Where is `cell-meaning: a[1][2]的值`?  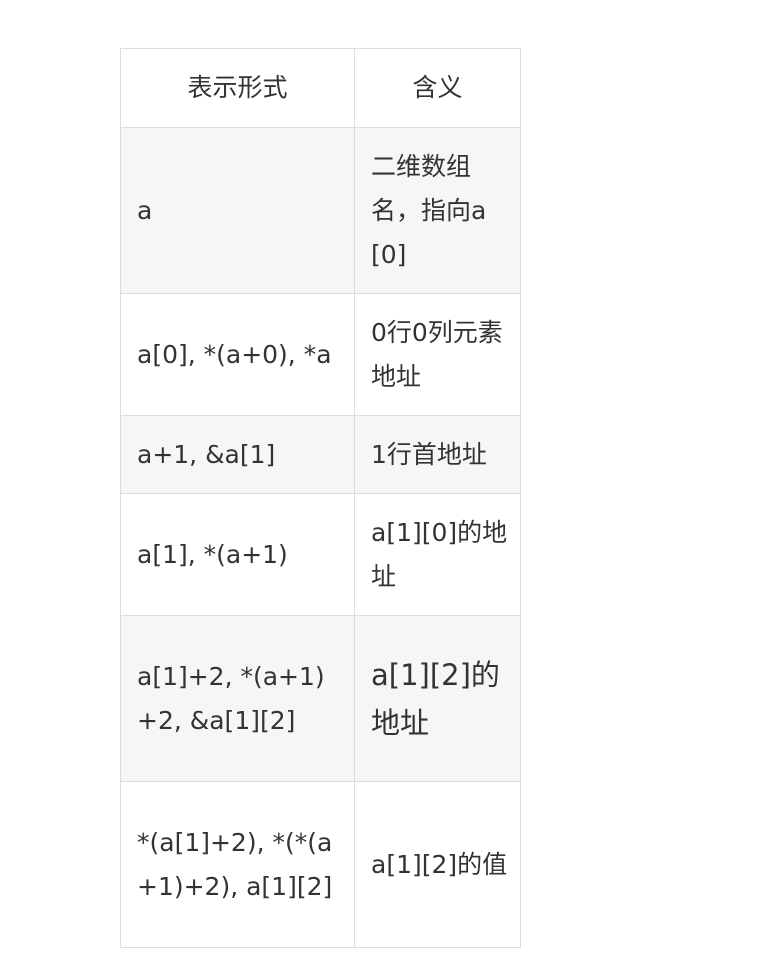 cell-meaning: a[1][2]的值 is located at coordinates (437, 864).